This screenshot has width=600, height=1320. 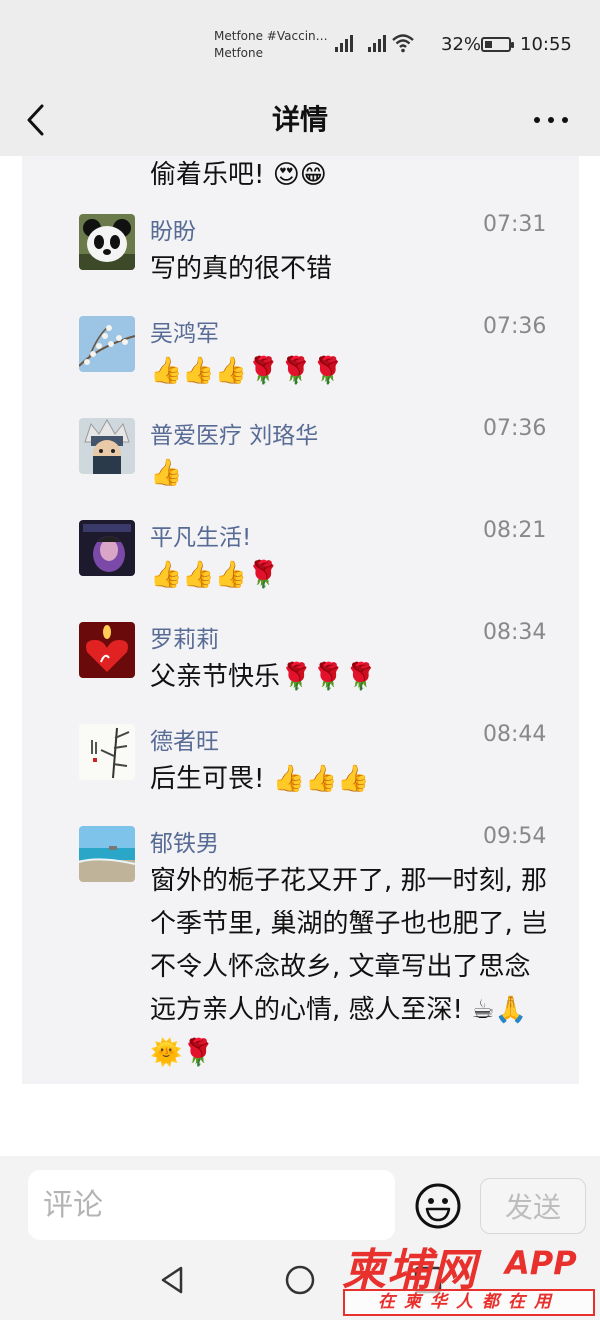 I want to click on send-button: 发送, so click(x=533, y=1206).